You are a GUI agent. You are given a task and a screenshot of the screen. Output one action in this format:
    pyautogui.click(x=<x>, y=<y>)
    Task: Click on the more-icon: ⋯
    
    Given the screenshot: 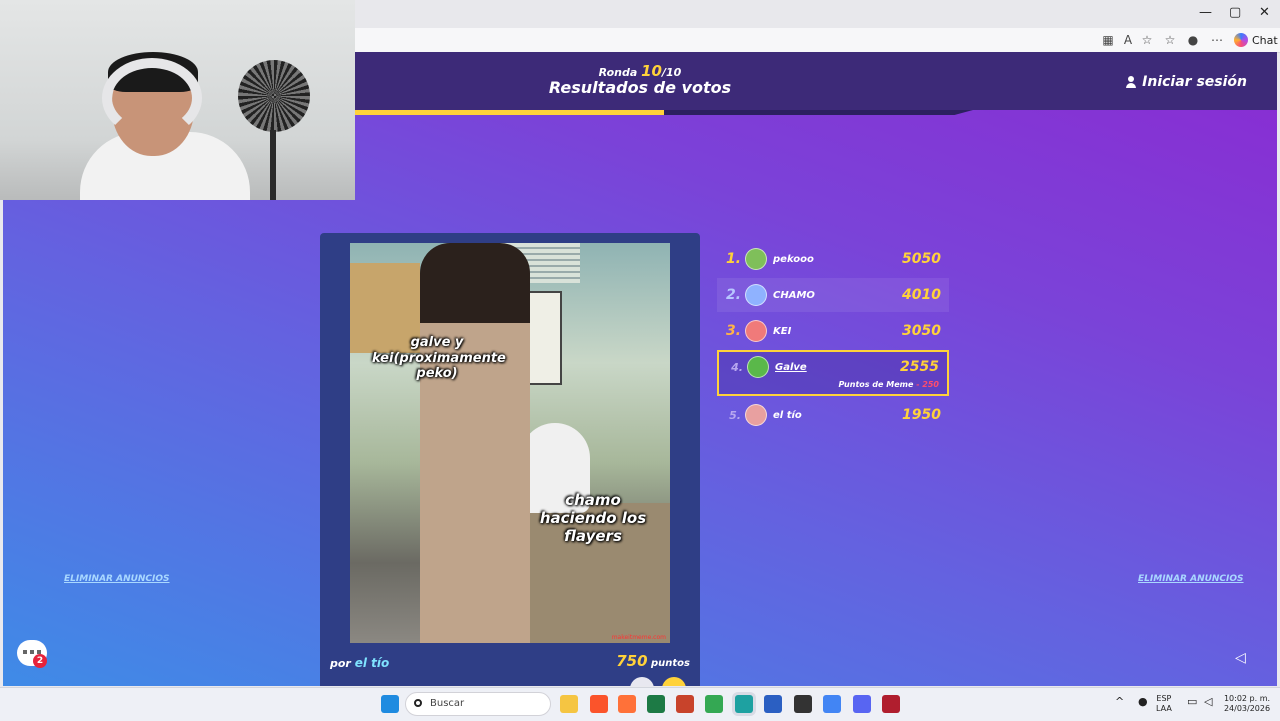 What is the action you would take?
    pyautogui.click(x=1217, y=40)
    